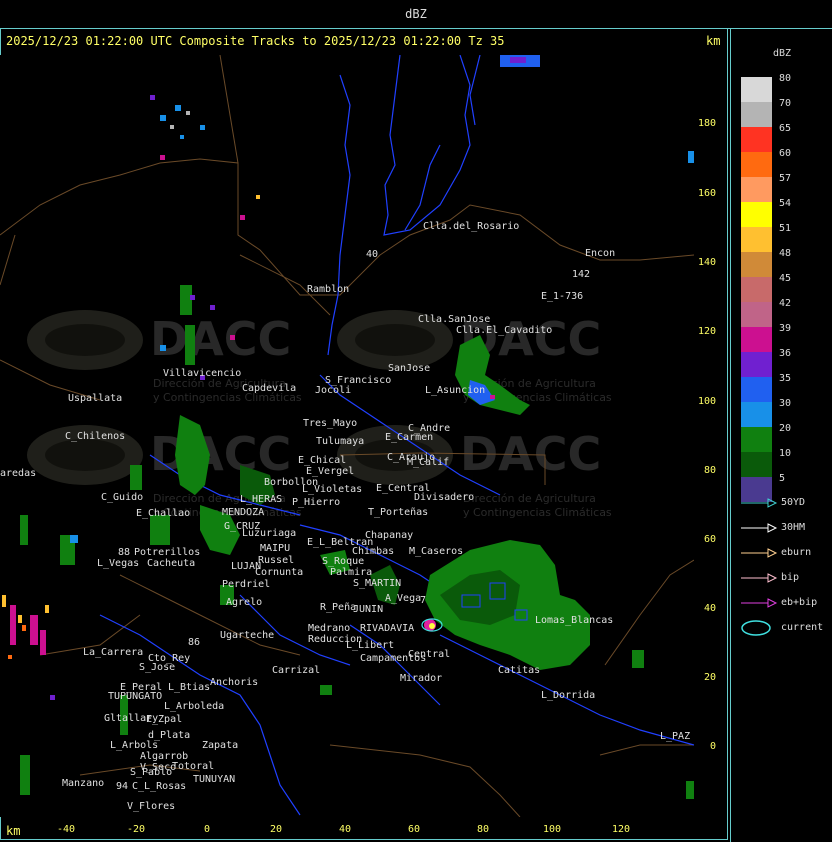 Image resolution: width=832 pixels, height=842 pixels. What do you see at coordinates (340, 441) in the screenshot?
I see `place-label: Tulumaya` at bounding box center [340, 441].